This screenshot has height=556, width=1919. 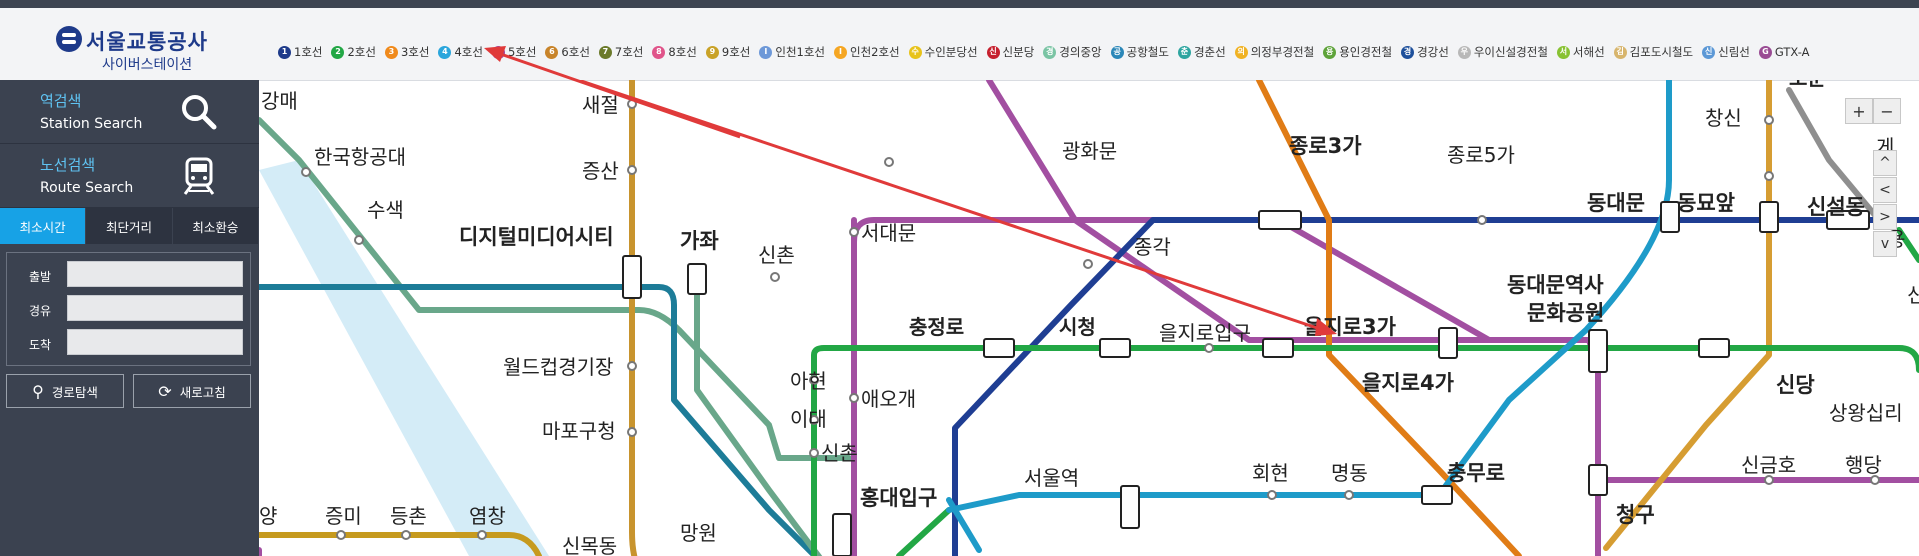 I want to click on pan-down-button: v, so click(x=1885, y=244).